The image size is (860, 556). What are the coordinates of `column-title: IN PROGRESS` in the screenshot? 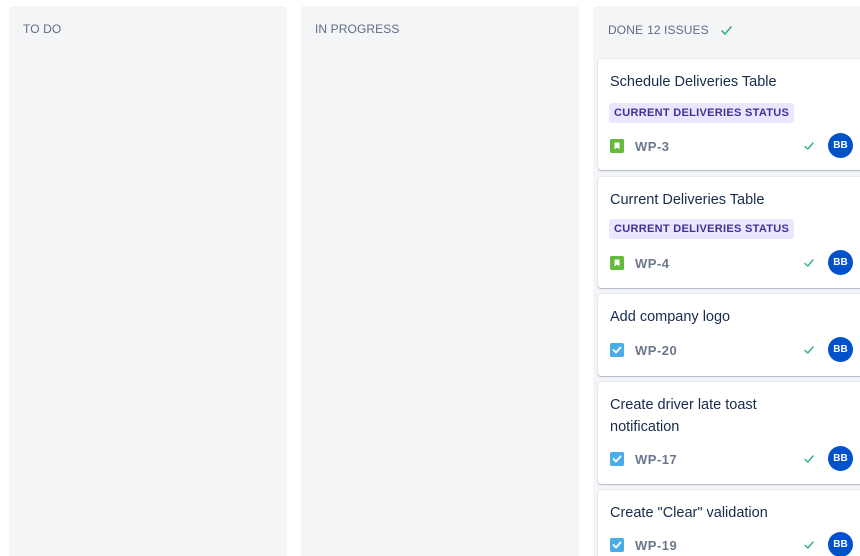 It's located at (357, 29).